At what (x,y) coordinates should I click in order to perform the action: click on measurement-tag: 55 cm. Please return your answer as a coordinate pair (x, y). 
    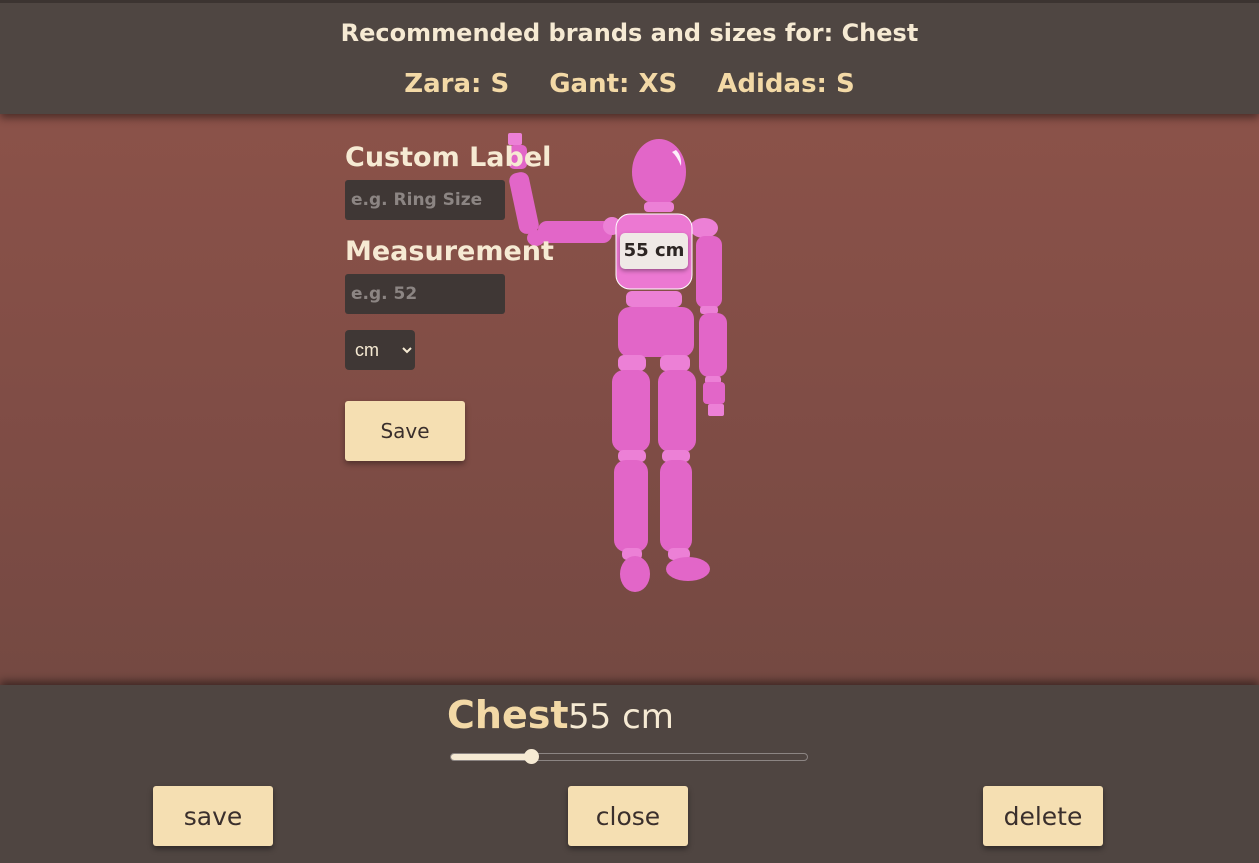
    Looking at the image, I should click on (654, 251).